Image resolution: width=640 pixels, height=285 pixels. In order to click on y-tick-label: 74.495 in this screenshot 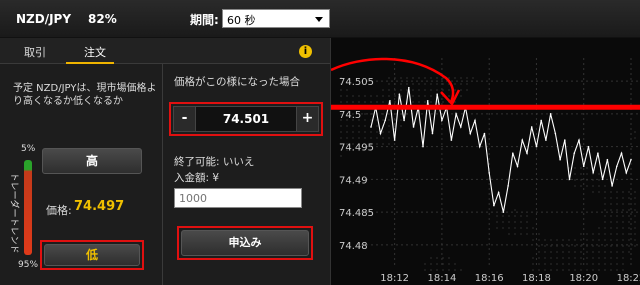, I will do `click(356, 148)`.